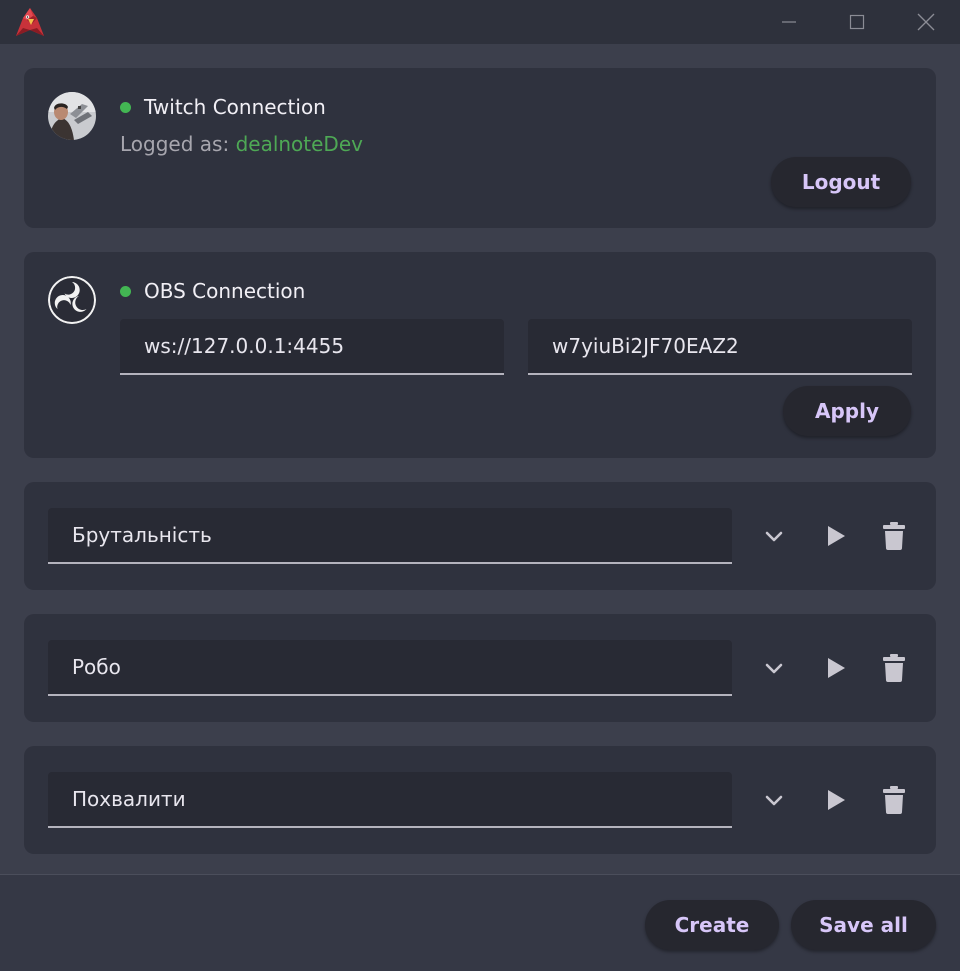  I want to click on preset-name-input: Робо, so click(390, 668).